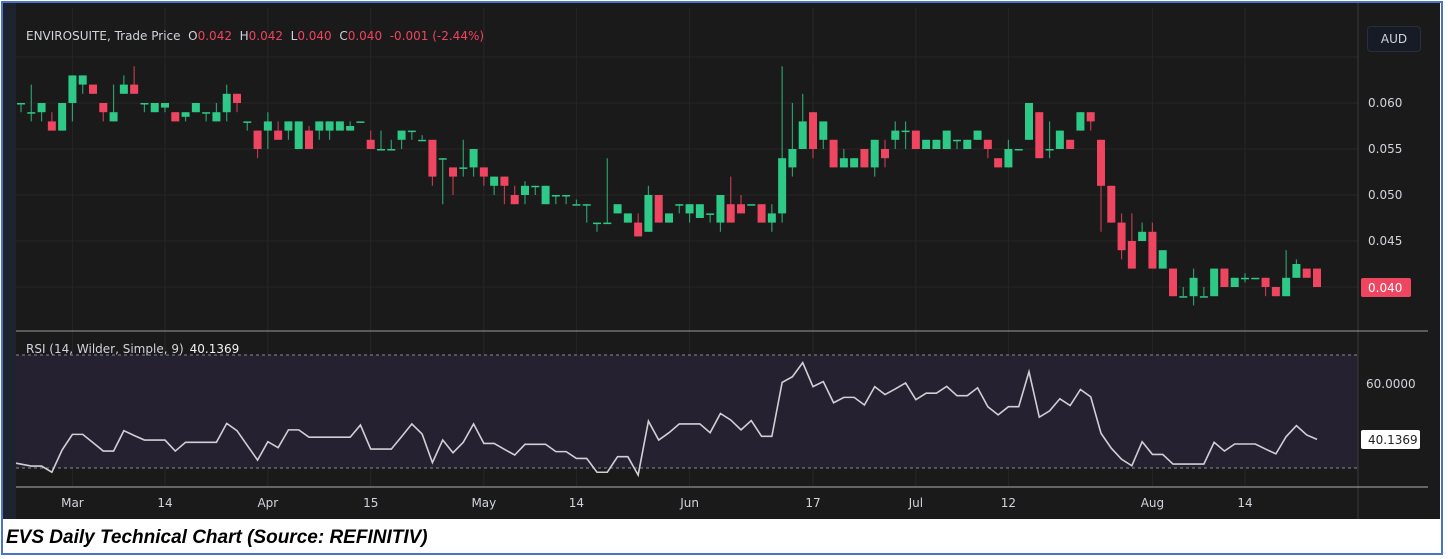  What do you see at coordinates (314, 36) in the screenshot?
I see `low-value: 0.040` at bounding box center [314, 36].